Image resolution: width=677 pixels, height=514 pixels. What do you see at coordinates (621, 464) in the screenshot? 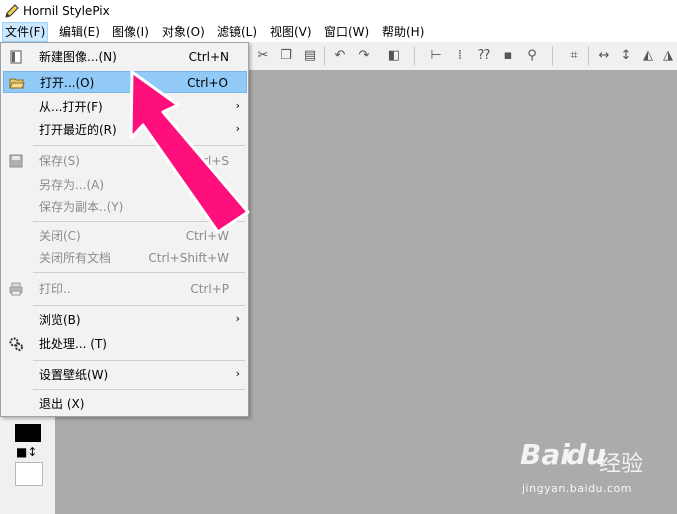
I see `watermark-cn: 经验` at bounding box center [621, 464].